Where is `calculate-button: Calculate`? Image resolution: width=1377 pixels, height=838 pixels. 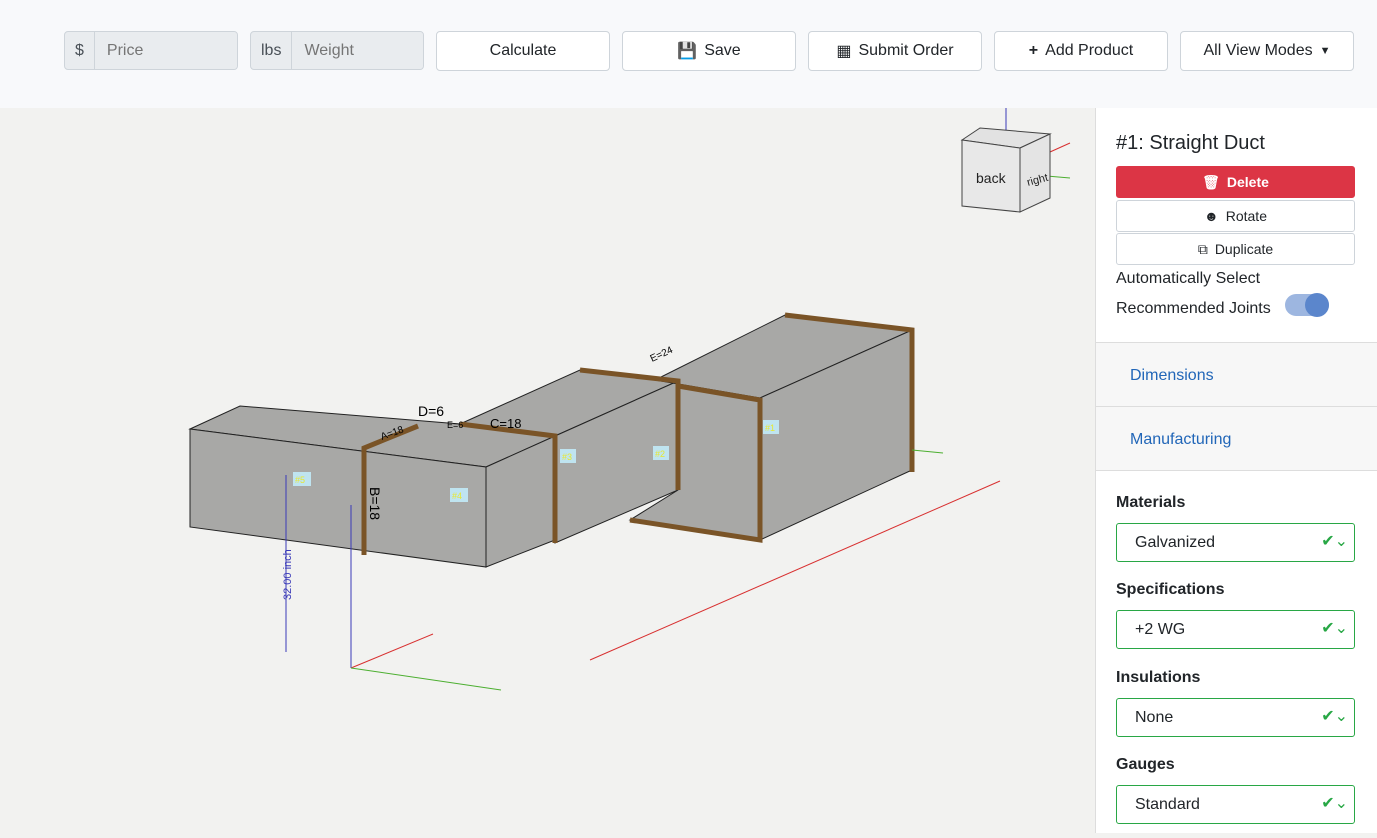
calculate-button: Calculate is located at coordinates (523, 51).